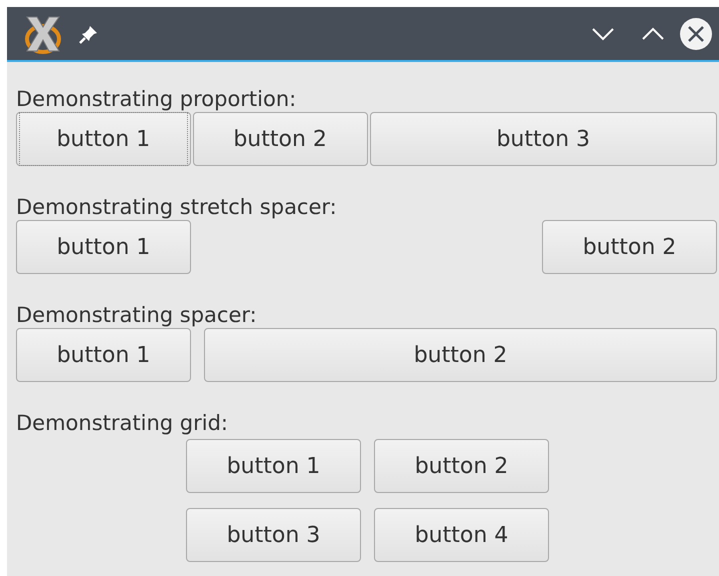  I want to click on close-icon, so click(696, 33).